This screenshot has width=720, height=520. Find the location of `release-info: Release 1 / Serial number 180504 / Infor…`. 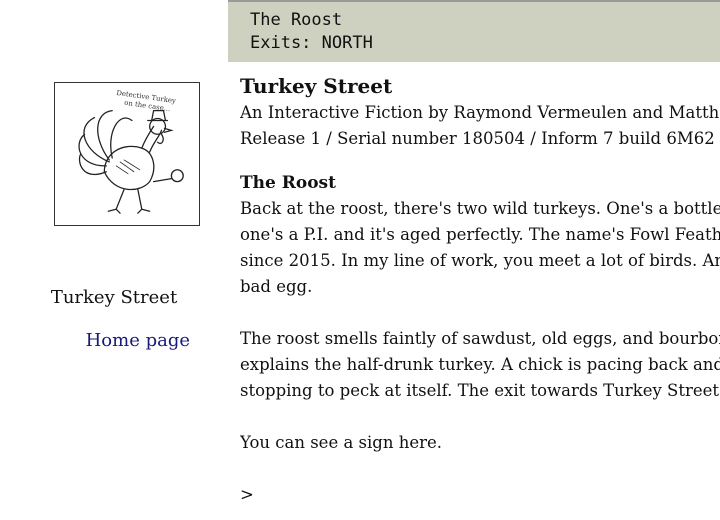

release-info: Release 1 / Serial number 180504 / Infor… is located at coordinates (480, 138).